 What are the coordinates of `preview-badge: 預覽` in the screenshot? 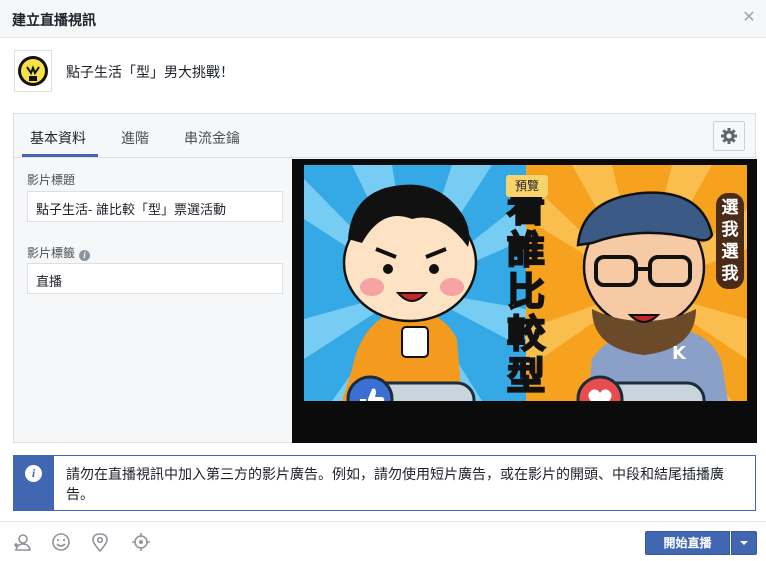 It's located at (527, 186).